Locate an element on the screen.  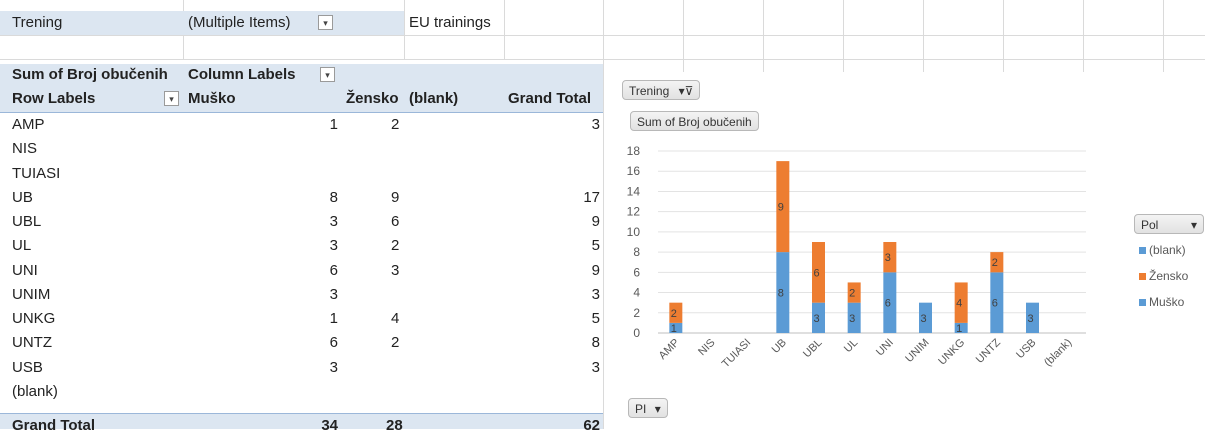
x-tick-label: (blank) is located at coordinates (1058, 353).